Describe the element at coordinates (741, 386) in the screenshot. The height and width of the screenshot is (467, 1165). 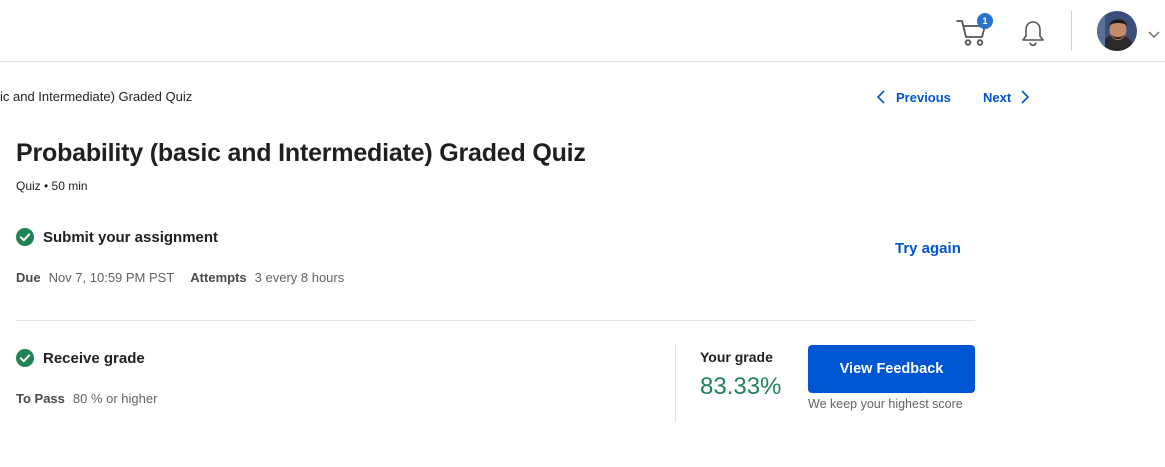
I see `your-grade-value: 83.33%` at that location.